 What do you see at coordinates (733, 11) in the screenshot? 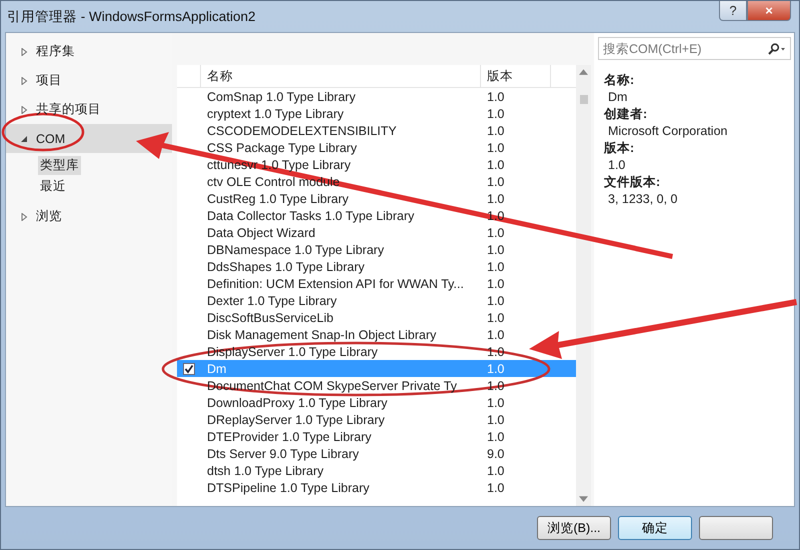
I see `help-button: ?` at bounding box center [733, 11].